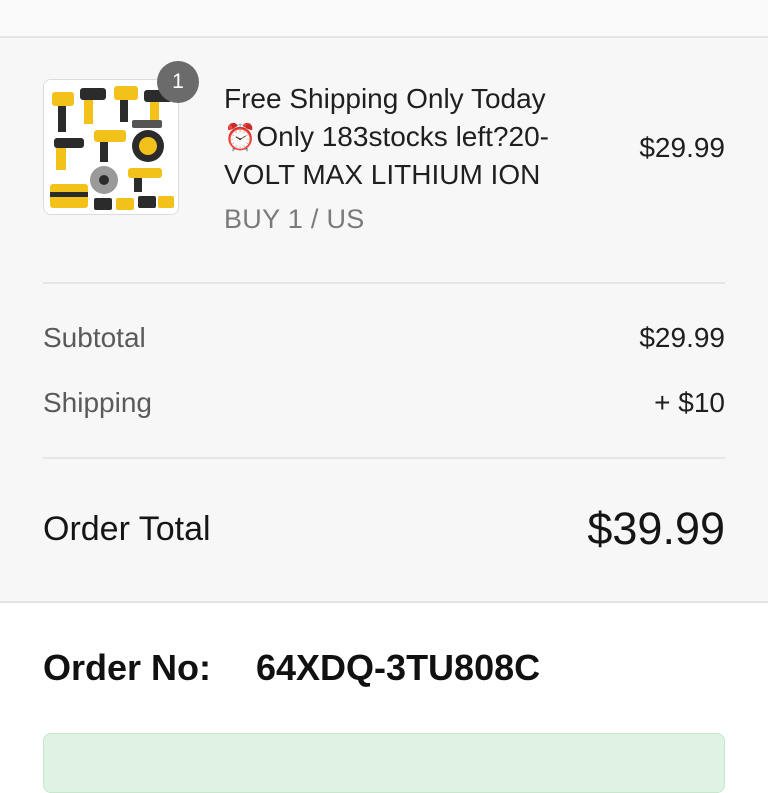  Describe the element at coordinates (97, 402) in the screenshot. I see `shipping-label: Shipping` at that location.